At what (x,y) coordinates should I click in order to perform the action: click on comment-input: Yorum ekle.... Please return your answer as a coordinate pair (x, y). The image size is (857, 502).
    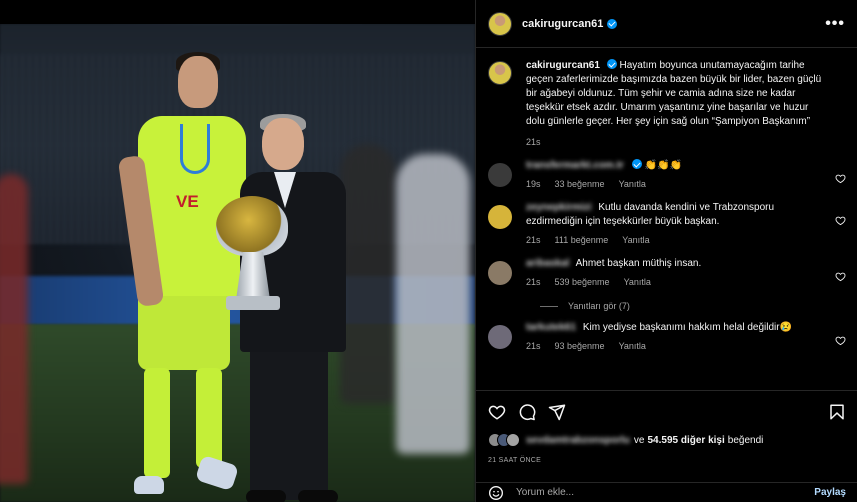
    Looking at the image, I should click on (545, 492).